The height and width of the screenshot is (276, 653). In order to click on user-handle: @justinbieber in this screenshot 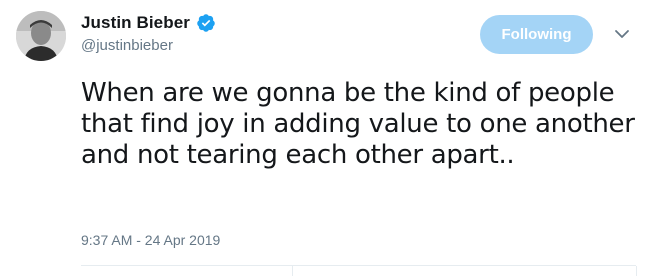, I will do `click(127, 45)`.